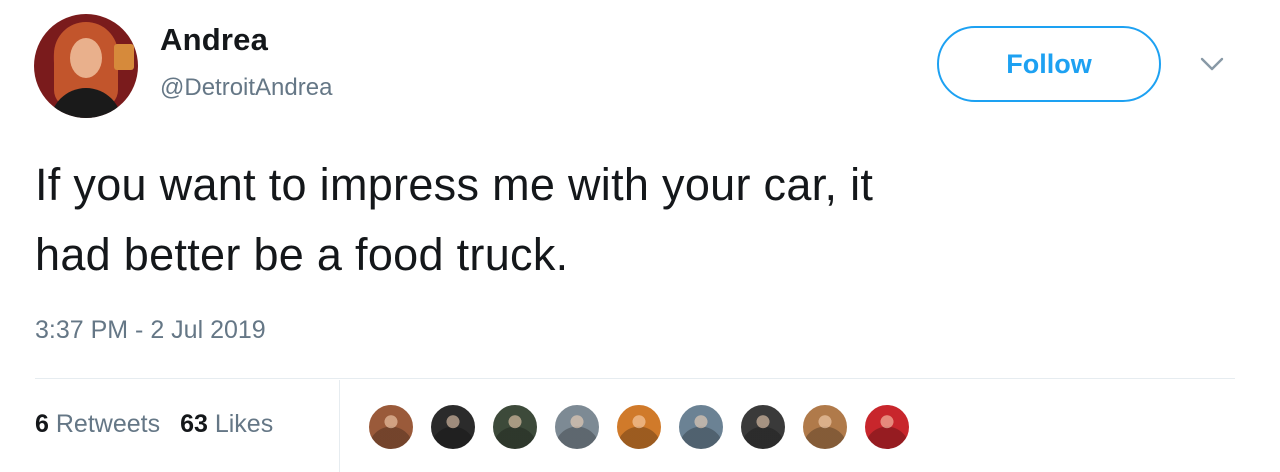 Image resolution: width=1280 pixels, height=472 pixels. Describe the element at coordinates (244, 424) in the screenshot. I see `likes-label: Likes` at that location.